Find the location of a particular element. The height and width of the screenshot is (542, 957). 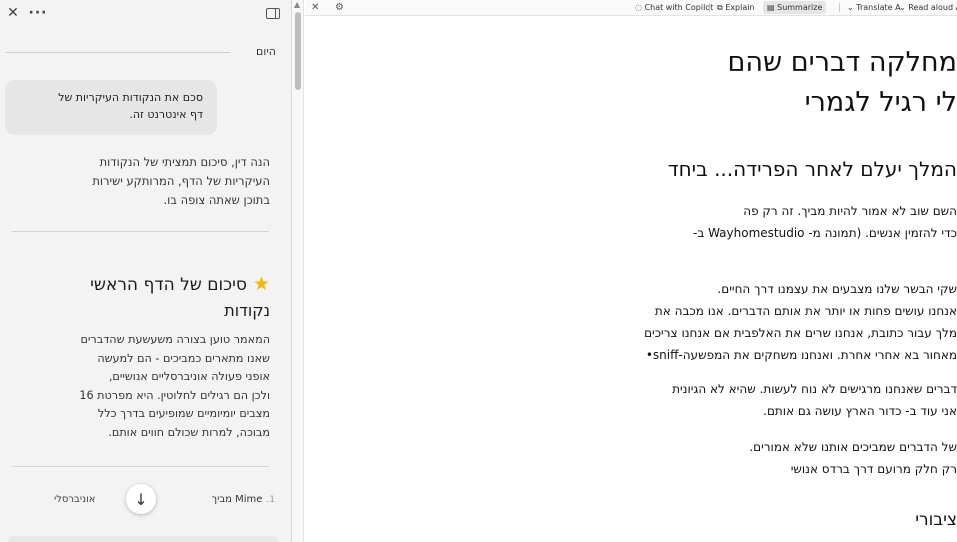

chat-label: Chat with Copilot is located at coordinates (679, 7).